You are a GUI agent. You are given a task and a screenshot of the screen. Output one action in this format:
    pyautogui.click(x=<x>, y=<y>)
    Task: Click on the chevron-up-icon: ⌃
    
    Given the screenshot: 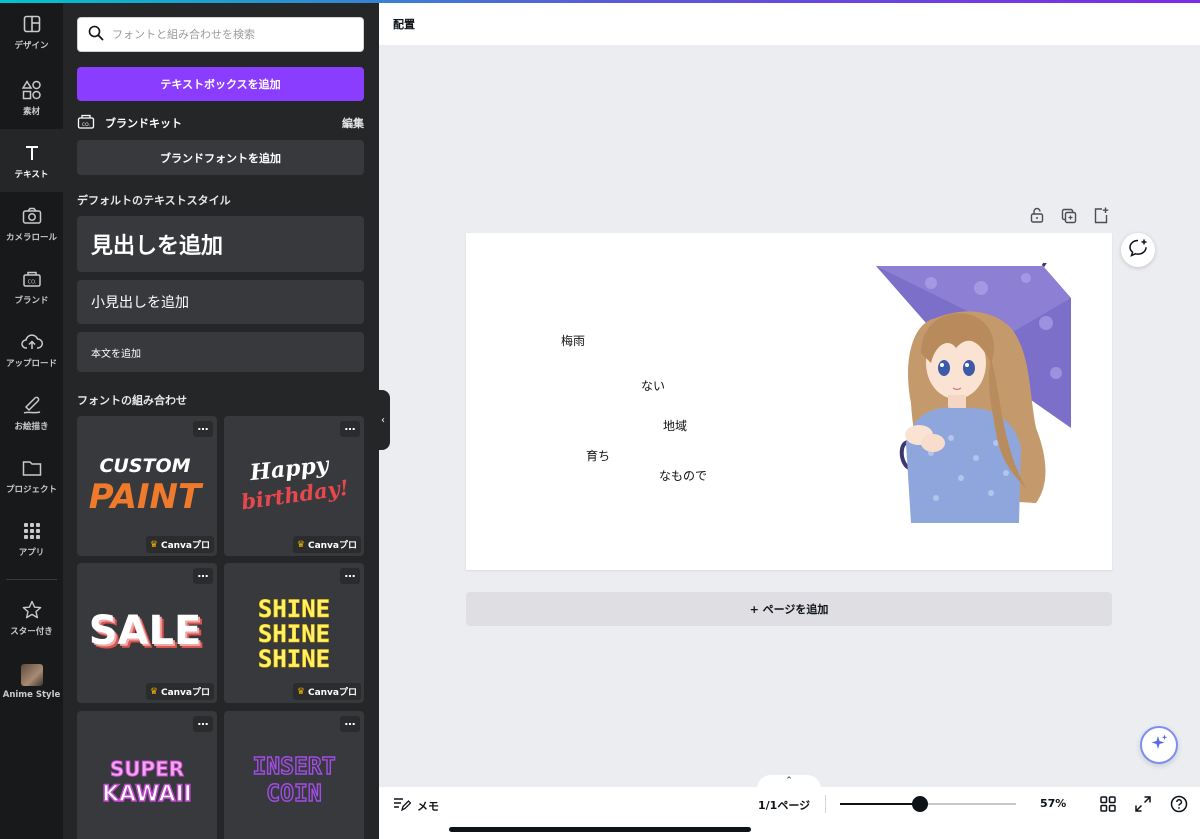 What is the action you would take?
    pyautogui.click(x=789, y=781)
    